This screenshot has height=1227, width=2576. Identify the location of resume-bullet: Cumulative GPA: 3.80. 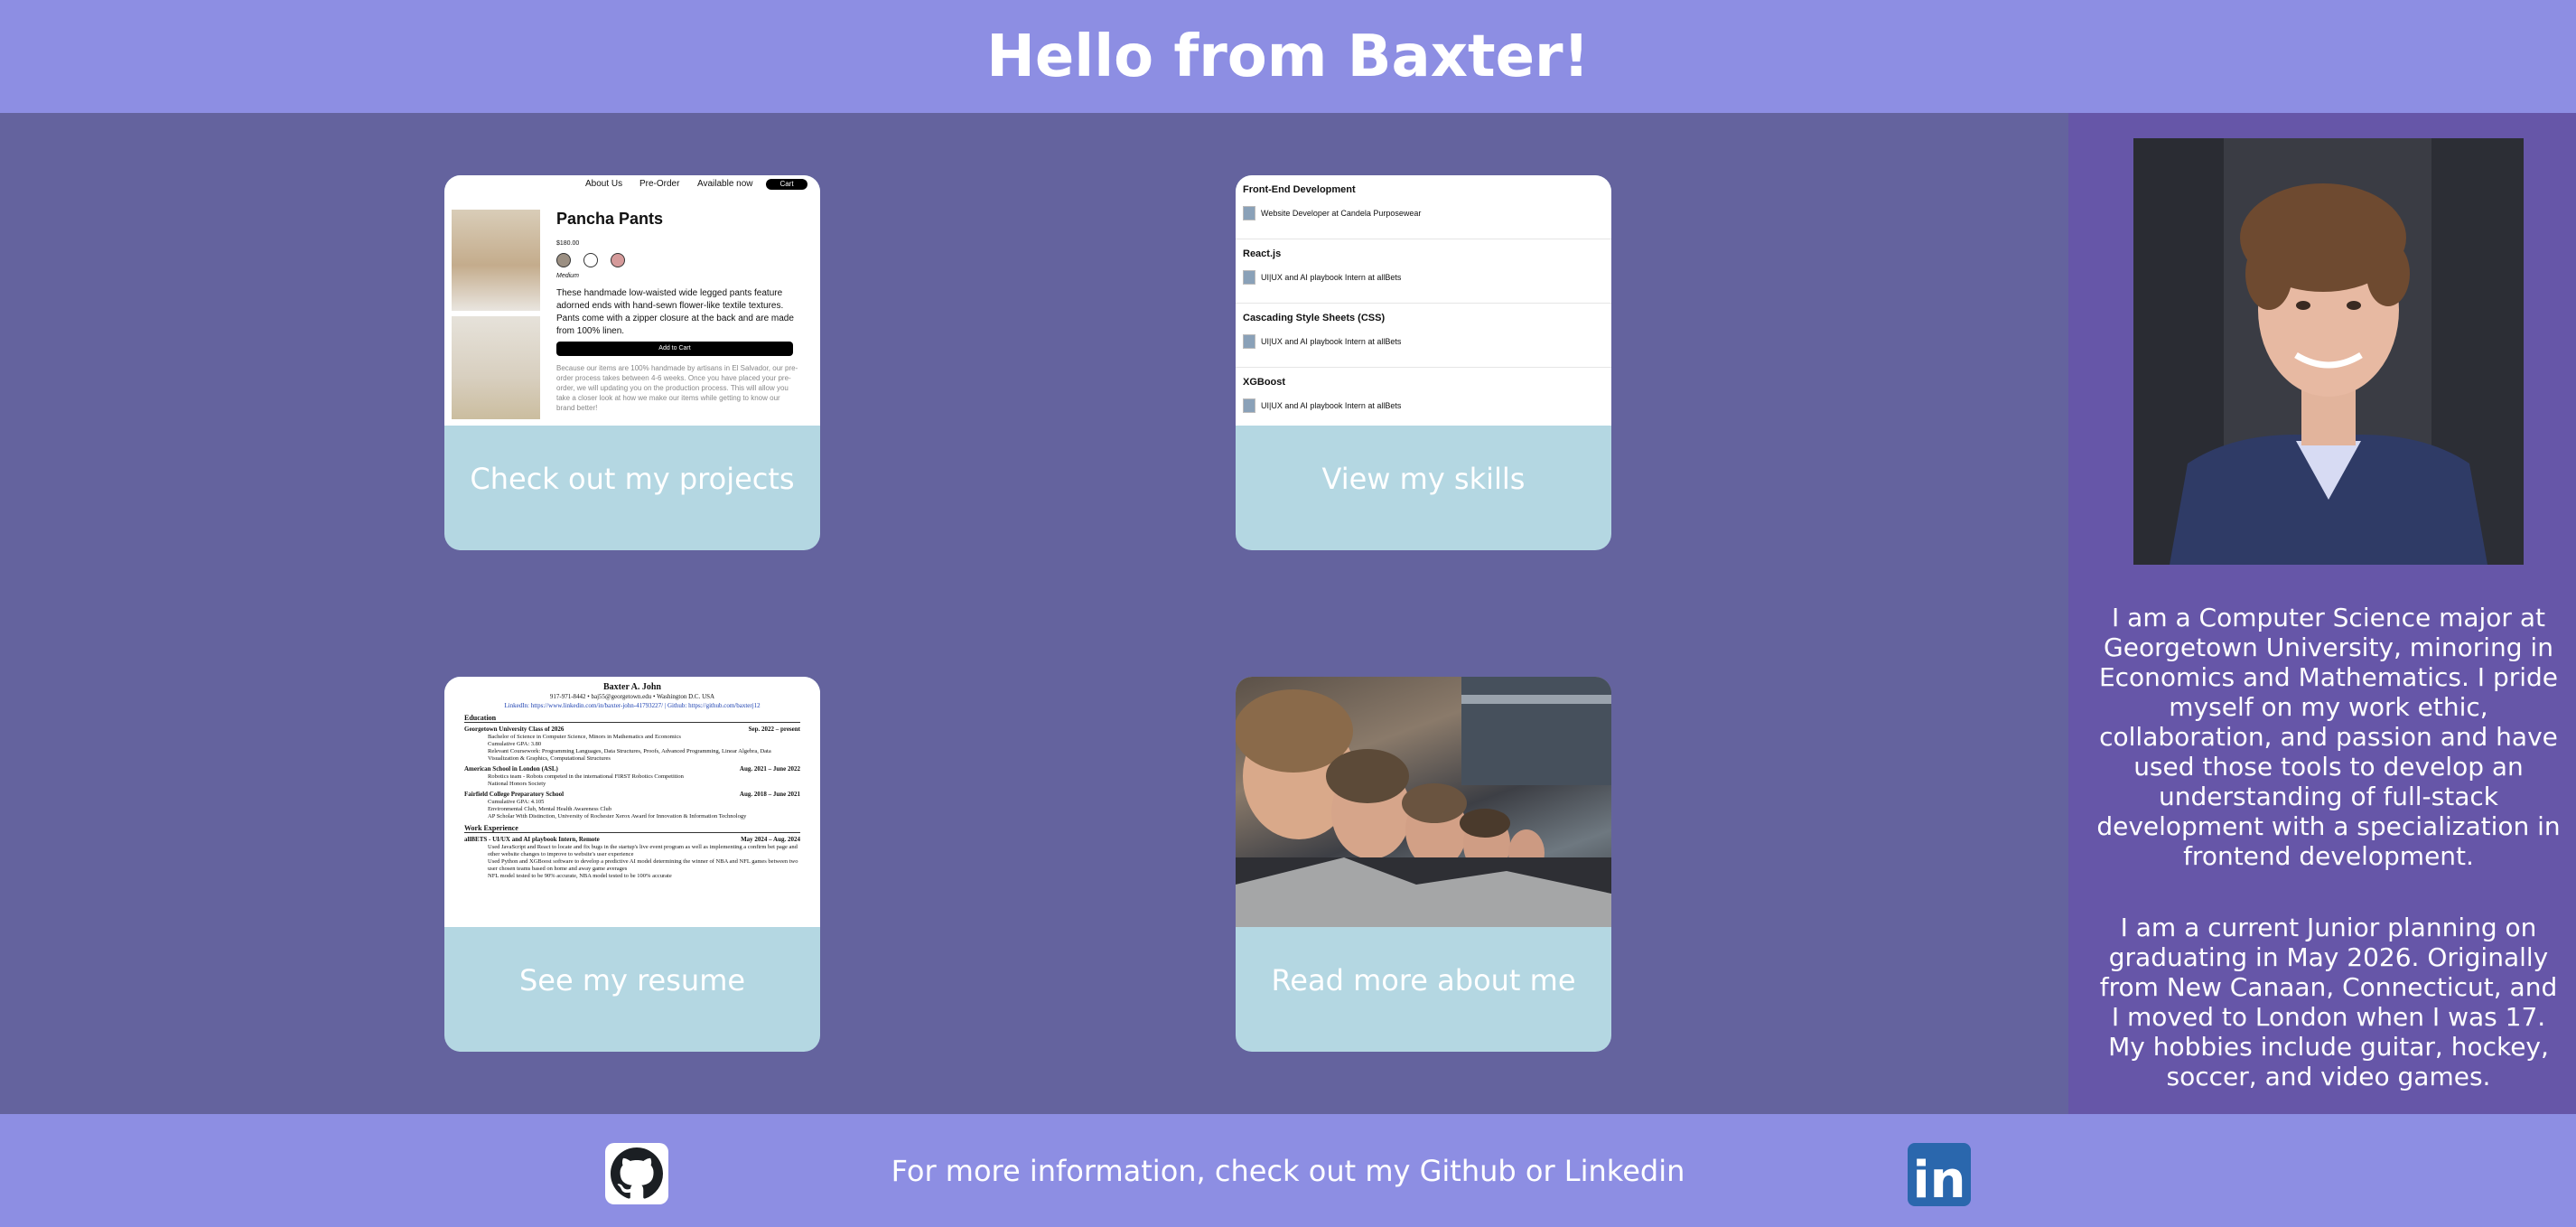
(515, 744).